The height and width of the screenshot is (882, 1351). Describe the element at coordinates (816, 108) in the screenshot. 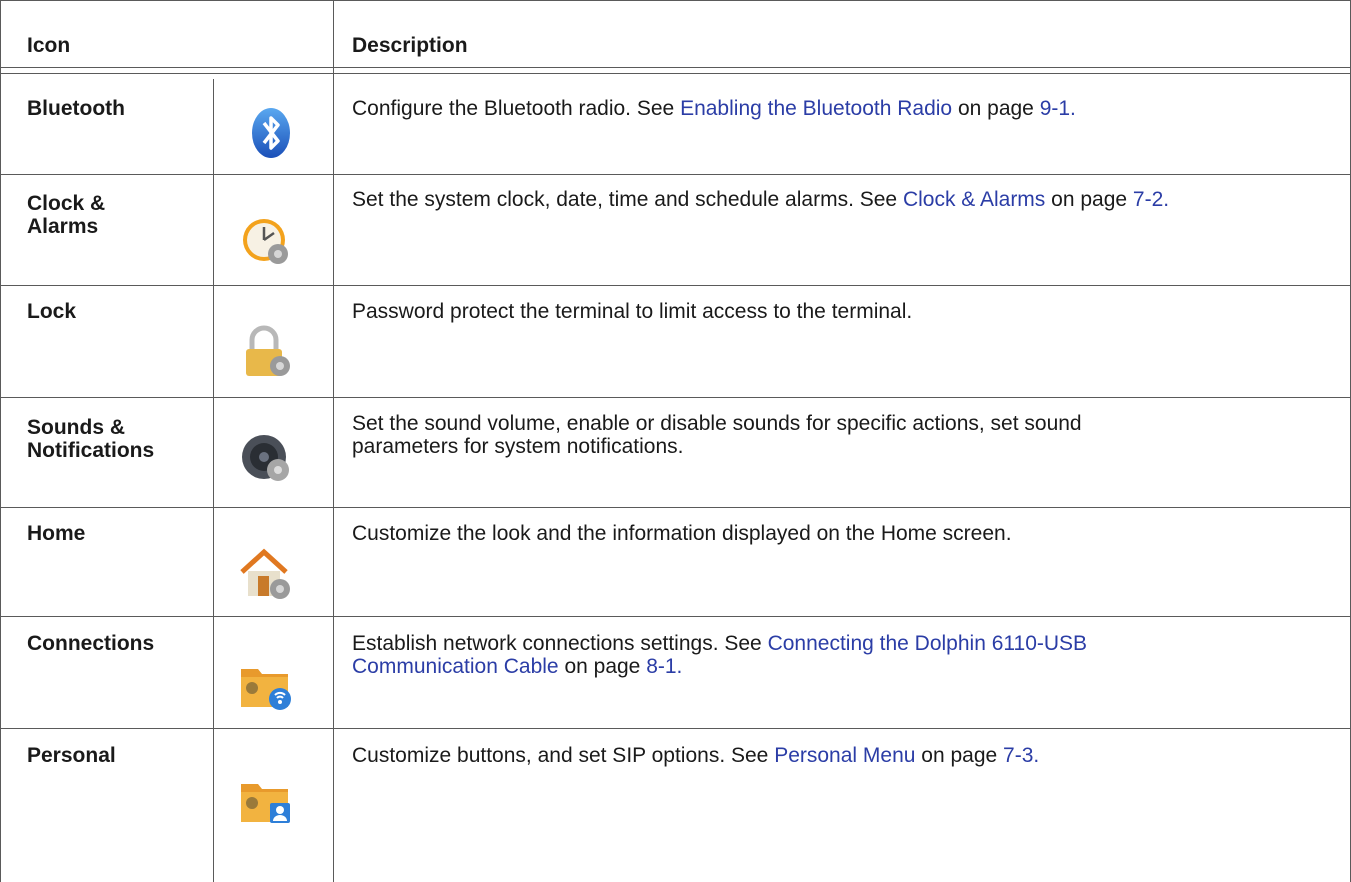

I see `link-enabling-bluetooth-radio: Enabling the Bluetooth Radio` at that location.